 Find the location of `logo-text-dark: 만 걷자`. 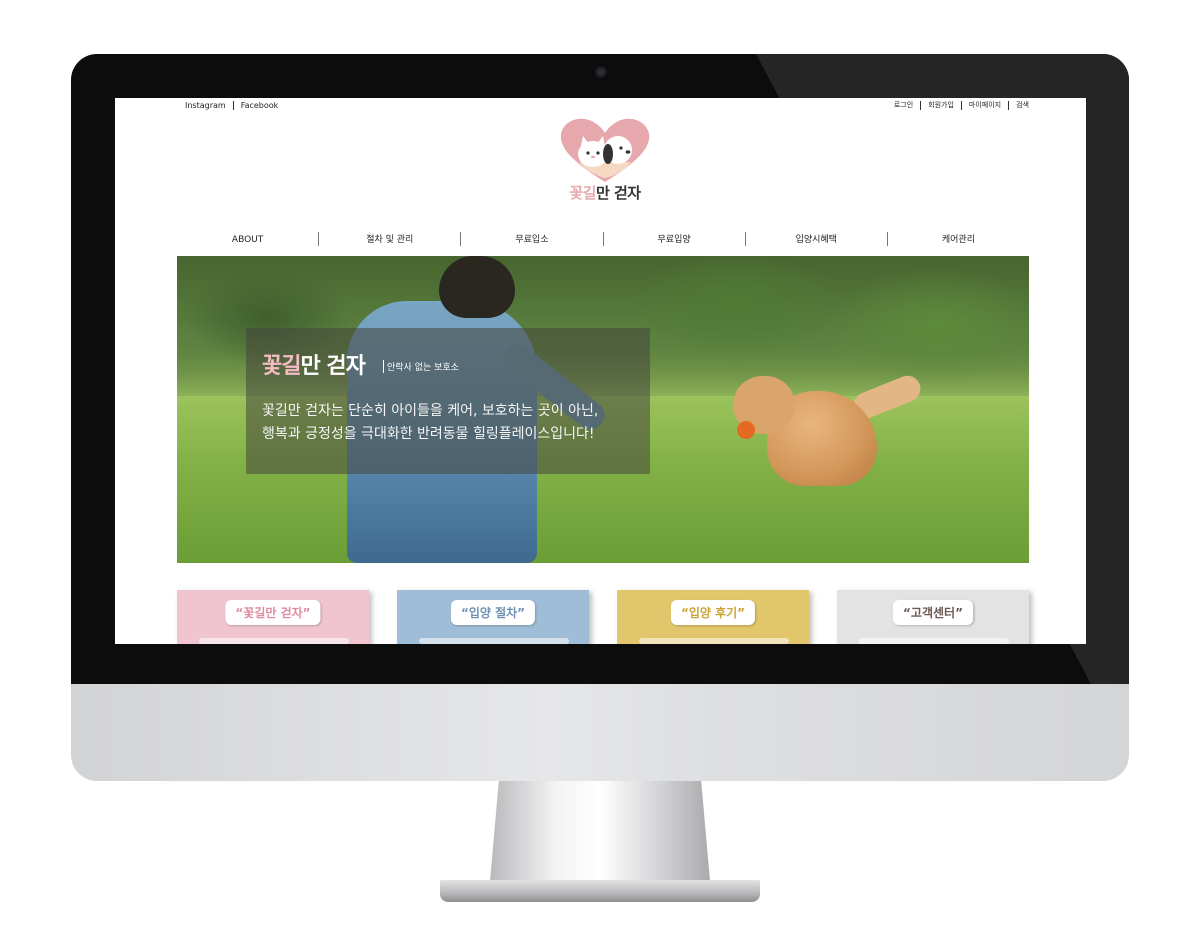

logo-text-dark: 만 걷자 is located at coordinates (618, 193).